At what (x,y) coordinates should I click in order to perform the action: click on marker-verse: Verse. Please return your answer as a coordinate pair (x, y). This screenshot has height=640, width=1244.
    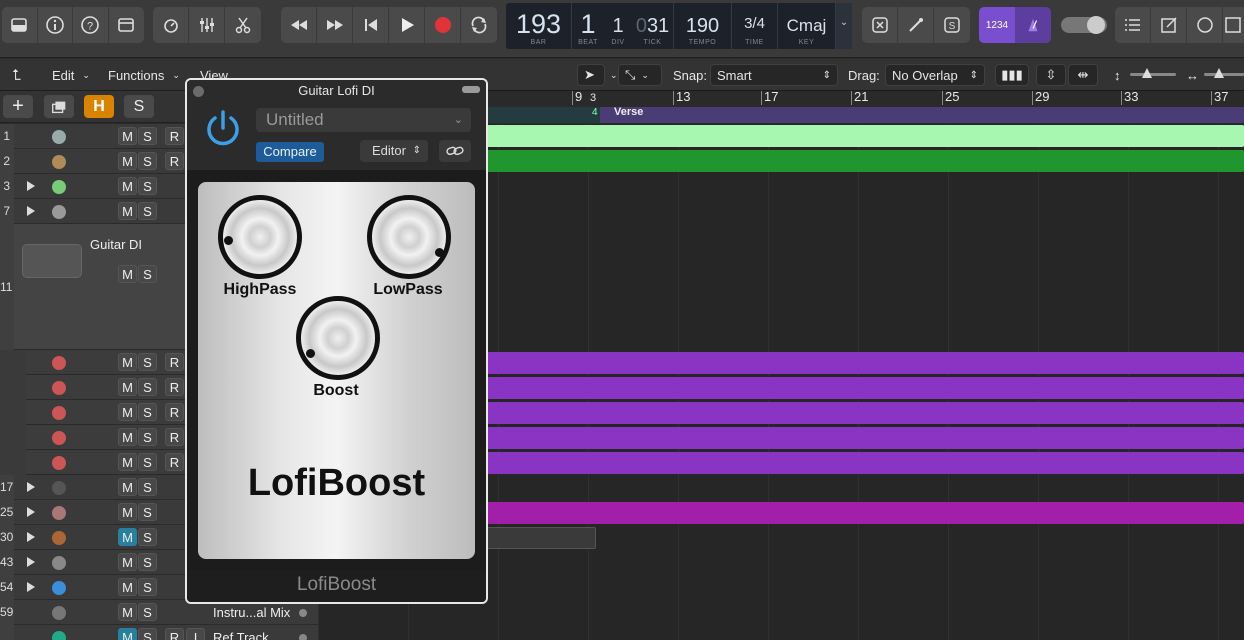
    Looking at the image, I should click on (622, 112).